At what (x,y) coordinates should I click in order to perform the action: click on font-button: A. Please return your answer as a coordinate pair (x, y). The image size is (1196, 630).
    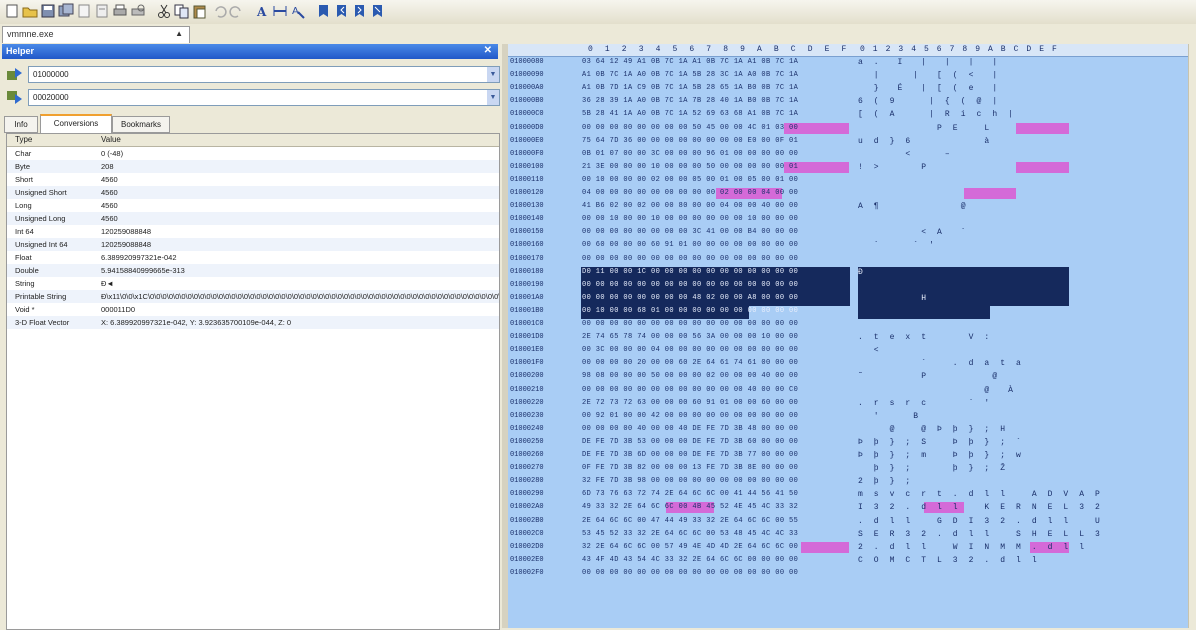
    Looking at the image, I should click on (262, 11).